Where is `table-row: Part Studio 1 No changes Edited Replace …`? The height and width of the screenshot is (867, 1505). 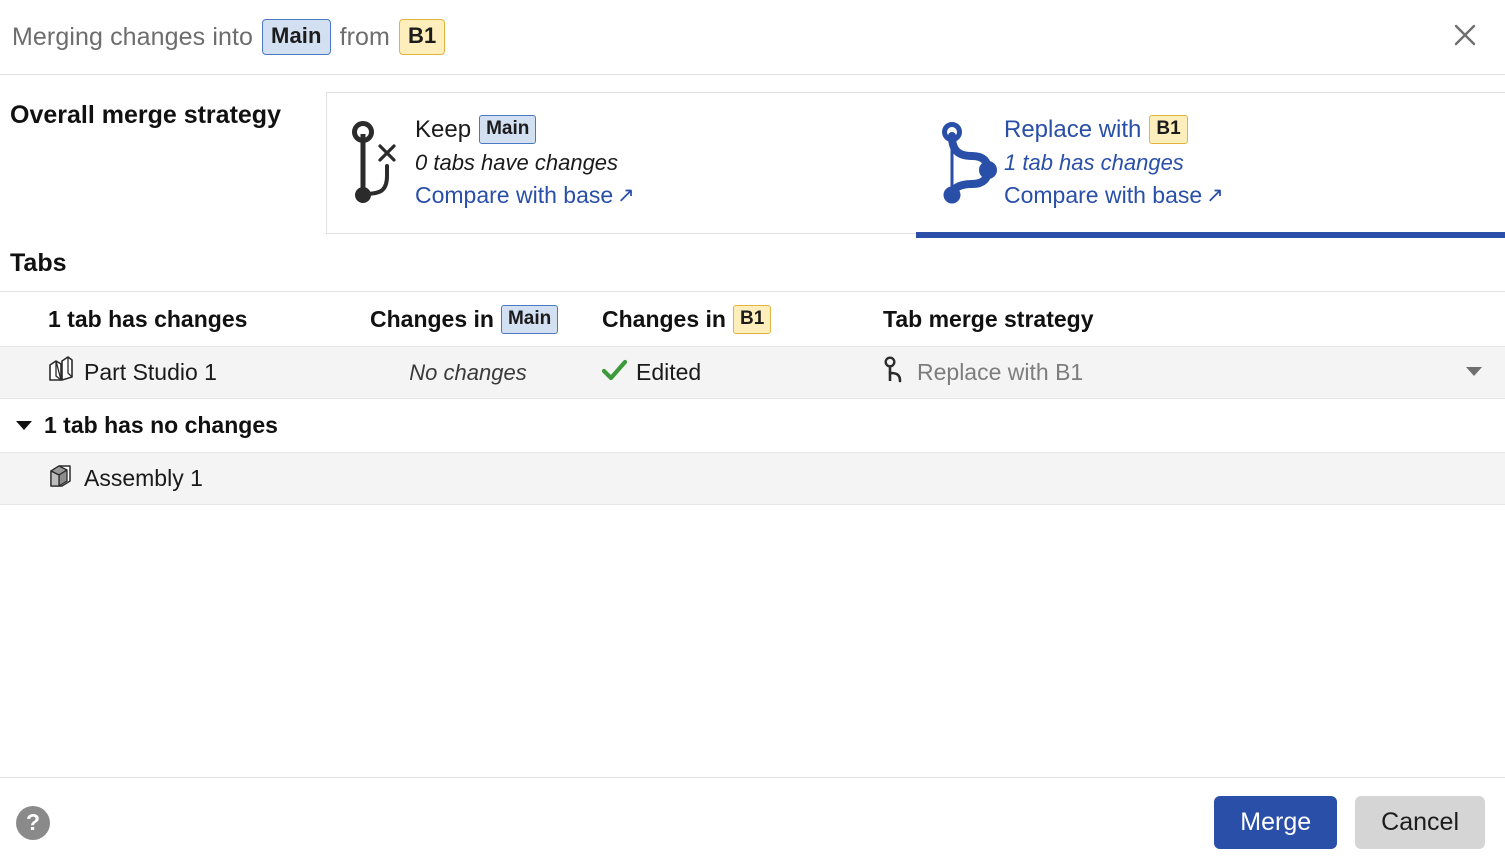
table-row: Part Studio 1 No changes Edited Replace … is located at coordinates (752, 372).